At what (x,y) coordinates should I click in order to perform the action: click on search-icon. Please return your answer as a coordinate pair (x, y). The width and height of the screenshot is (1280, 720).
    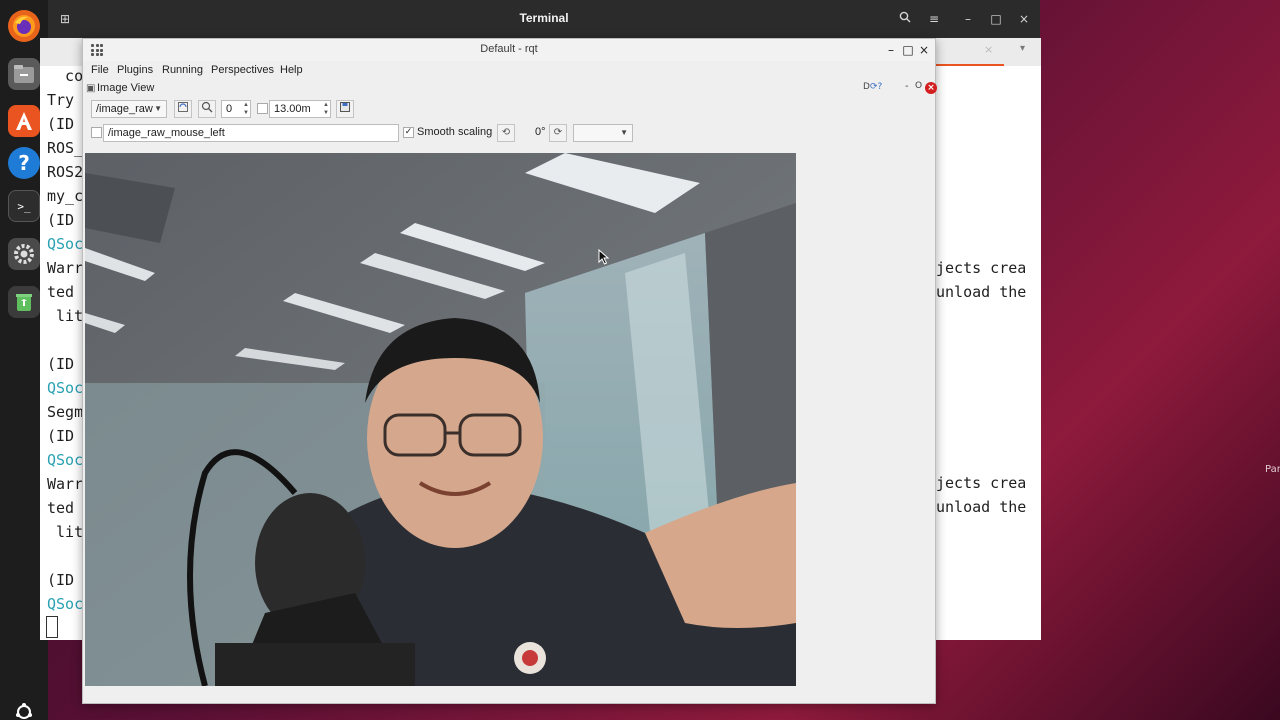
    Looking at the image, I should click on (905, 19).